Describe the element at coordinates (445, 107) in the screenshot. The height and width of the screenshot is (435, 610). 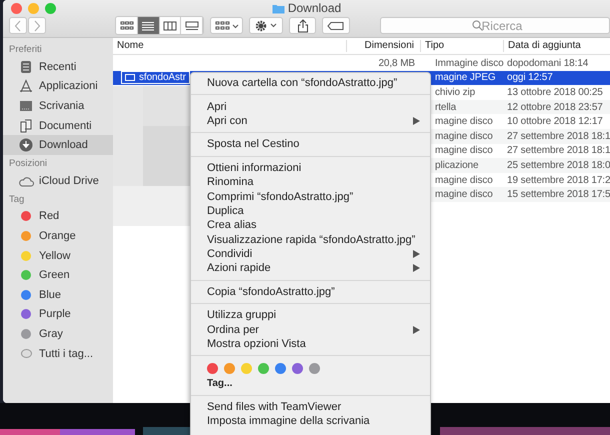
I see `table-cell: rtella` at that location.